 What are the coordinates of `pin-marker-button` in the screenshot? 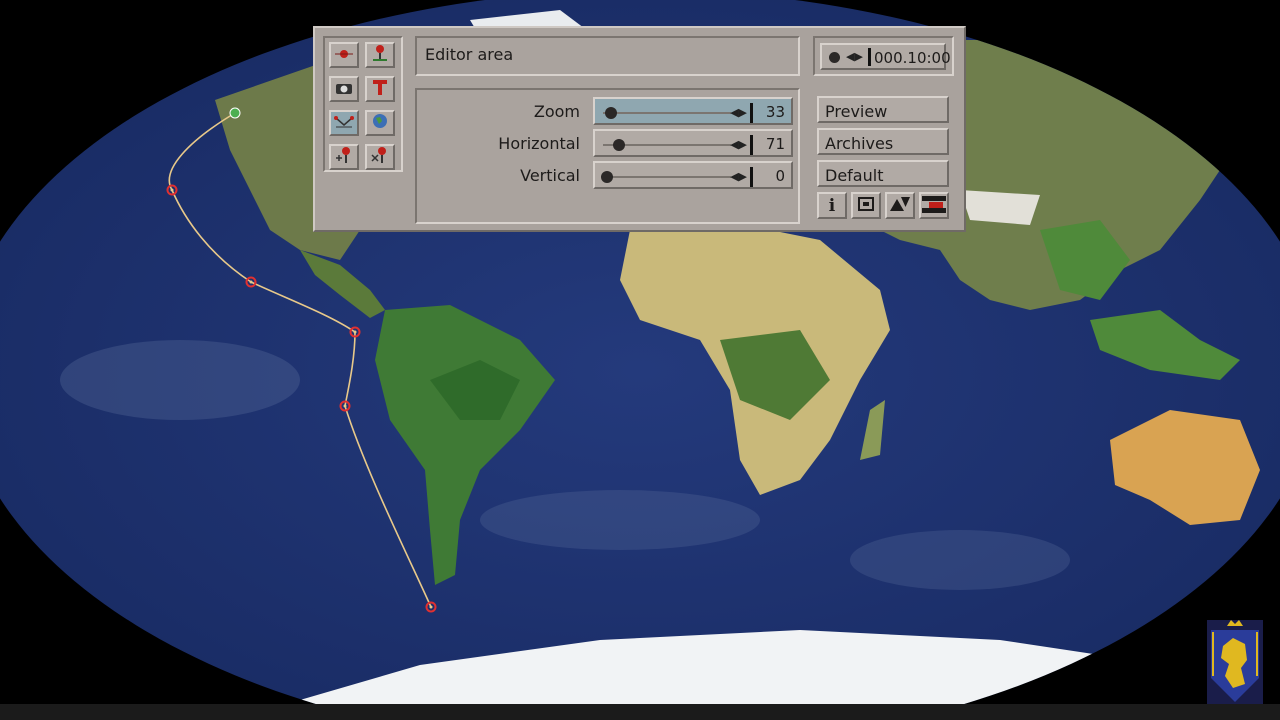 It's located at (380, 55).